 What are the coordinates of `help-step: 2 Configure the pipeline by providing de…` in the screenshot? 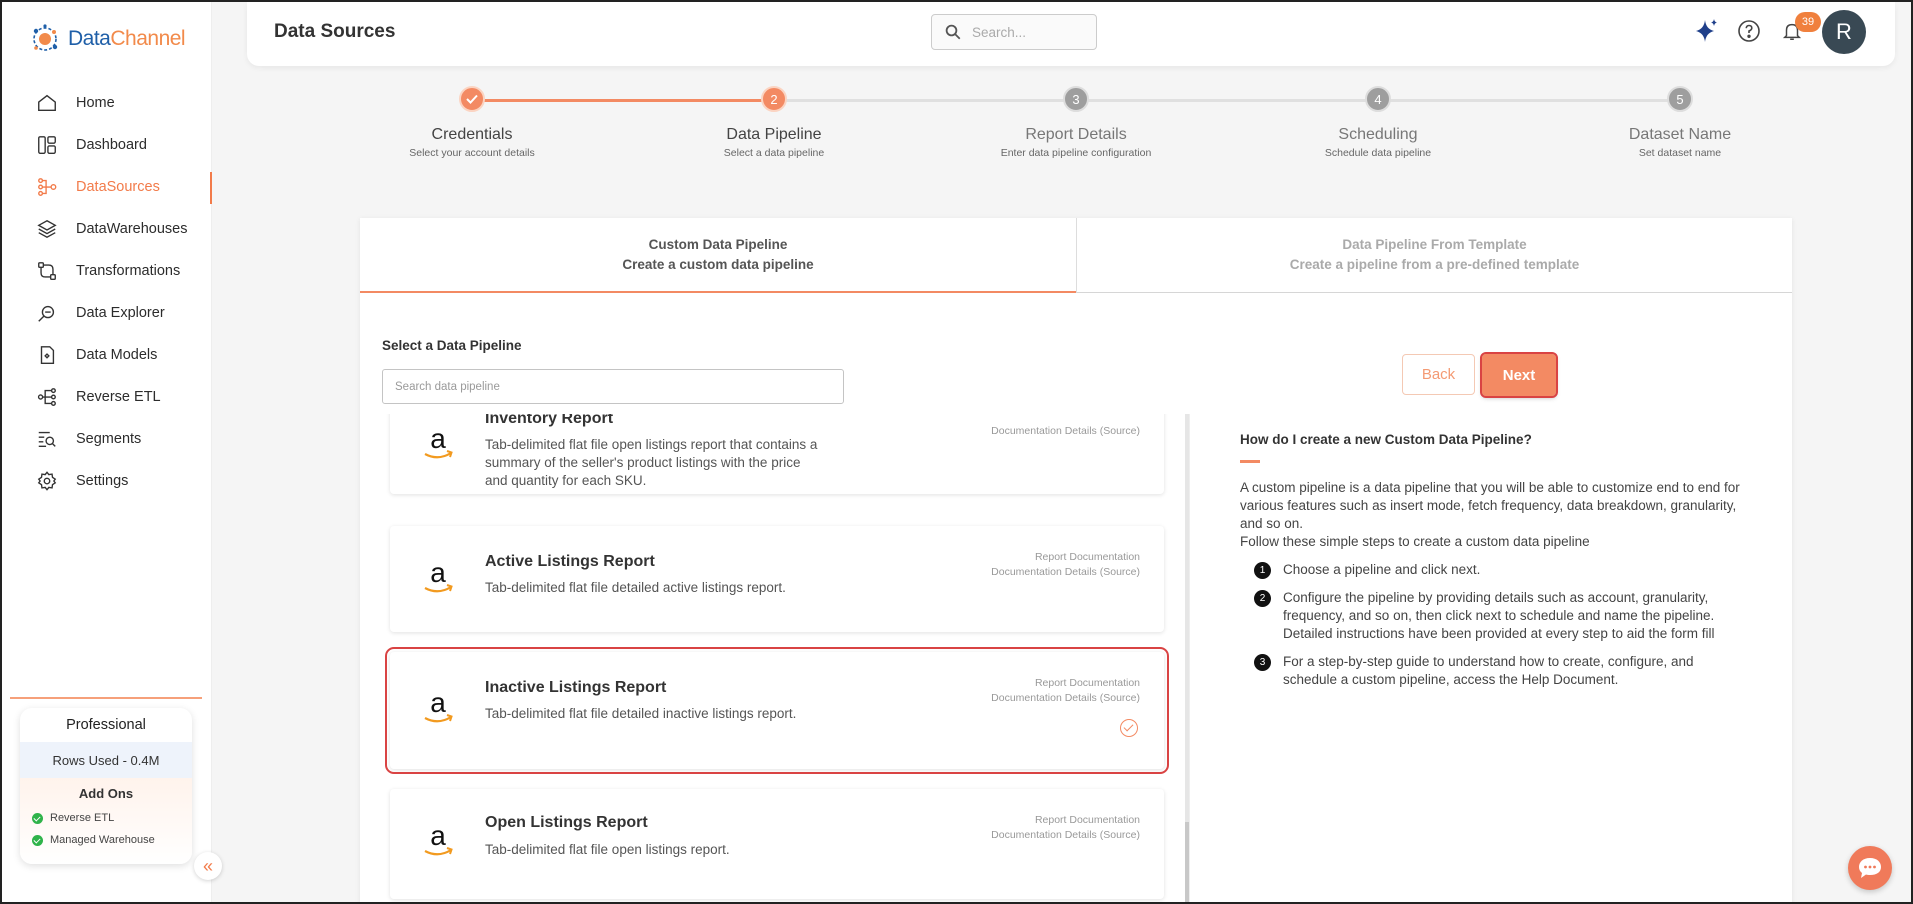 It's located at (1490, 616).